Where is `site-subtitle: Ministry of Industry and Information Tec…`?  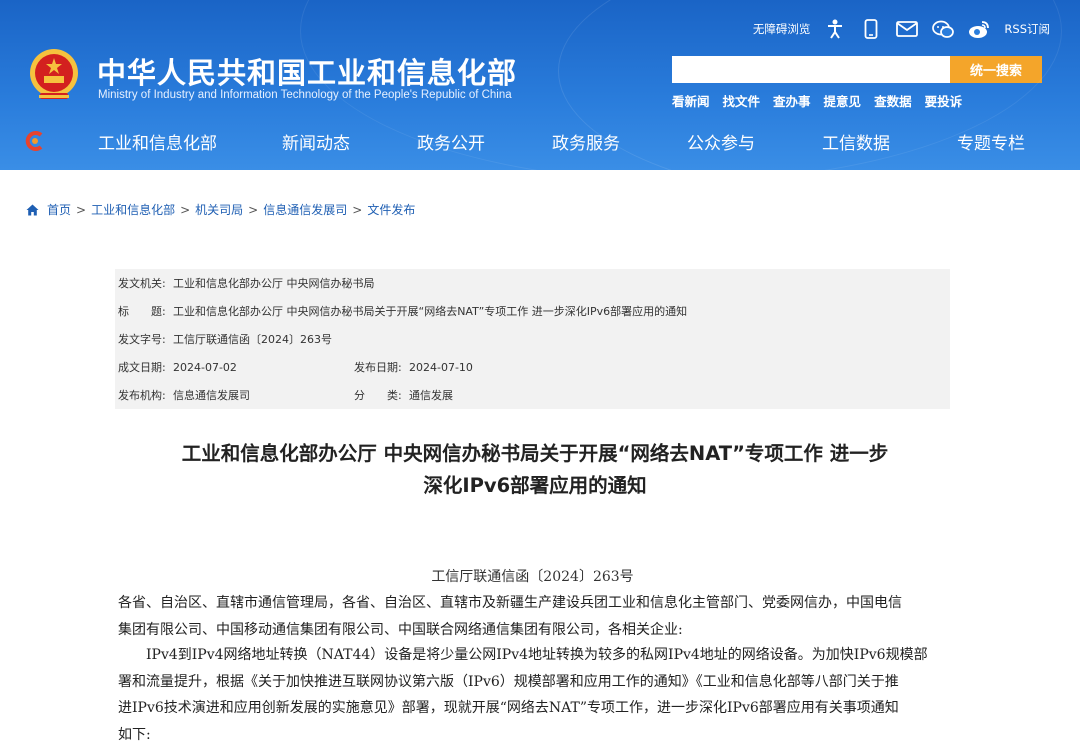 site-subtitle: Ministry of Industry and Information Tec… is located at coordinates (305, 95).